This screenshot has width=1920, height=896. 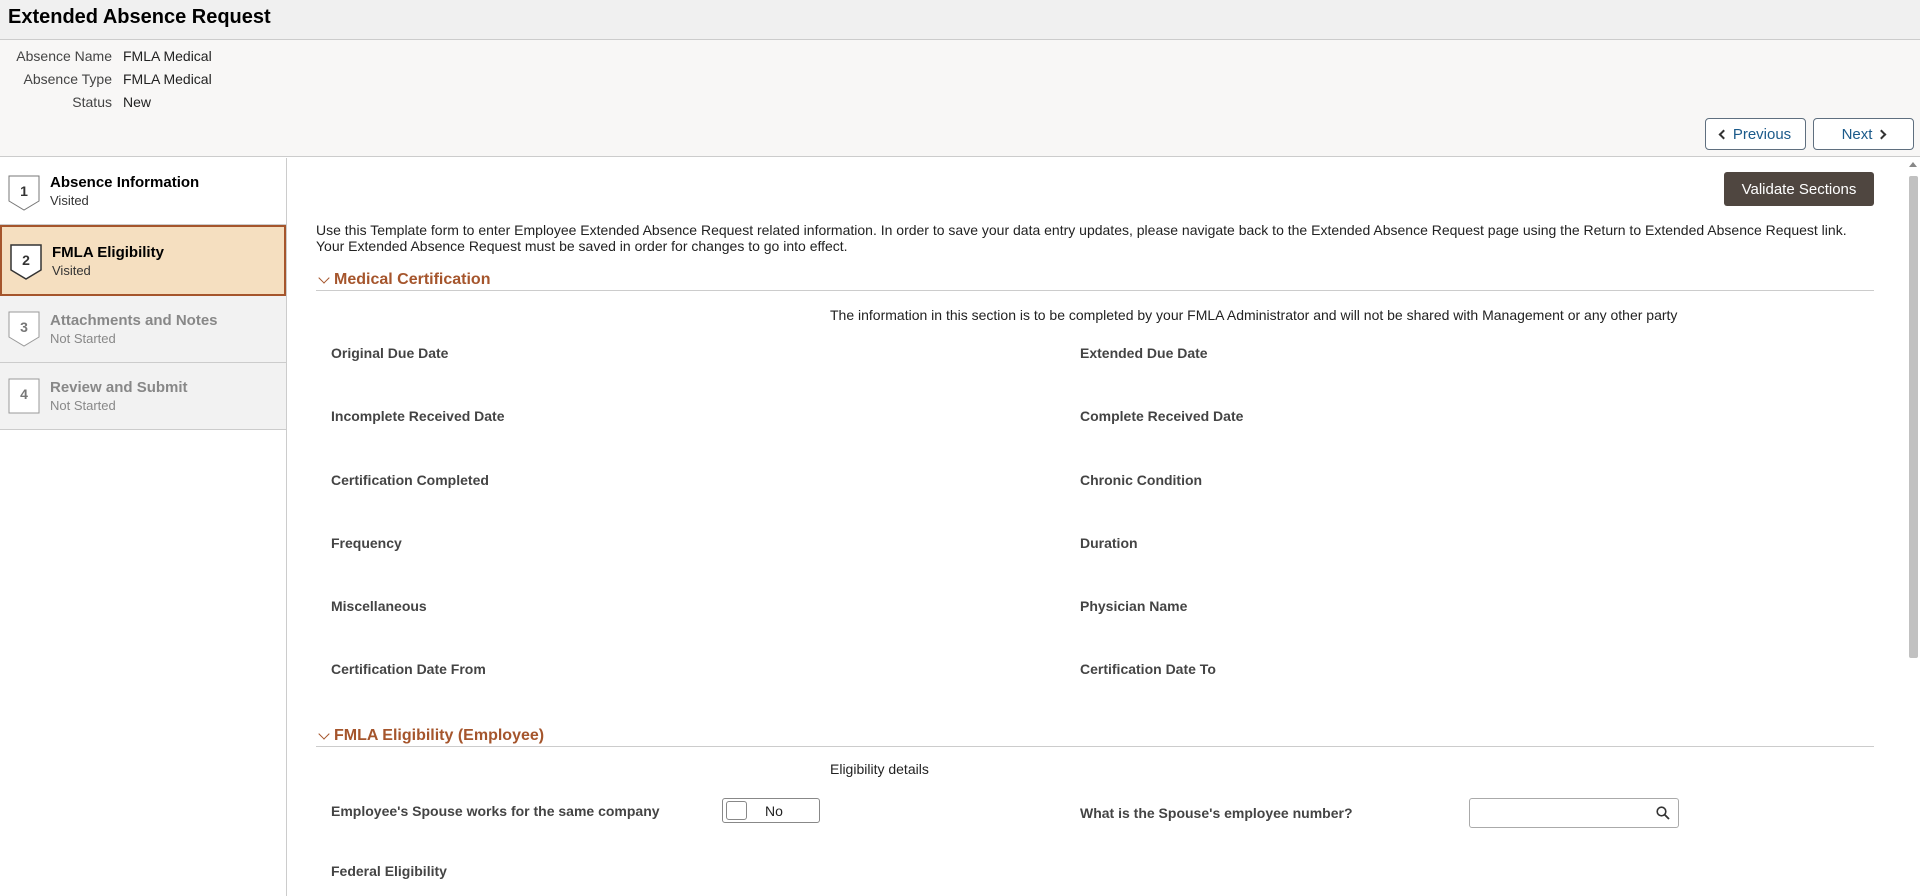 I want to click on absence-name-value: FMLA Medical, so click(x=167, y=56).